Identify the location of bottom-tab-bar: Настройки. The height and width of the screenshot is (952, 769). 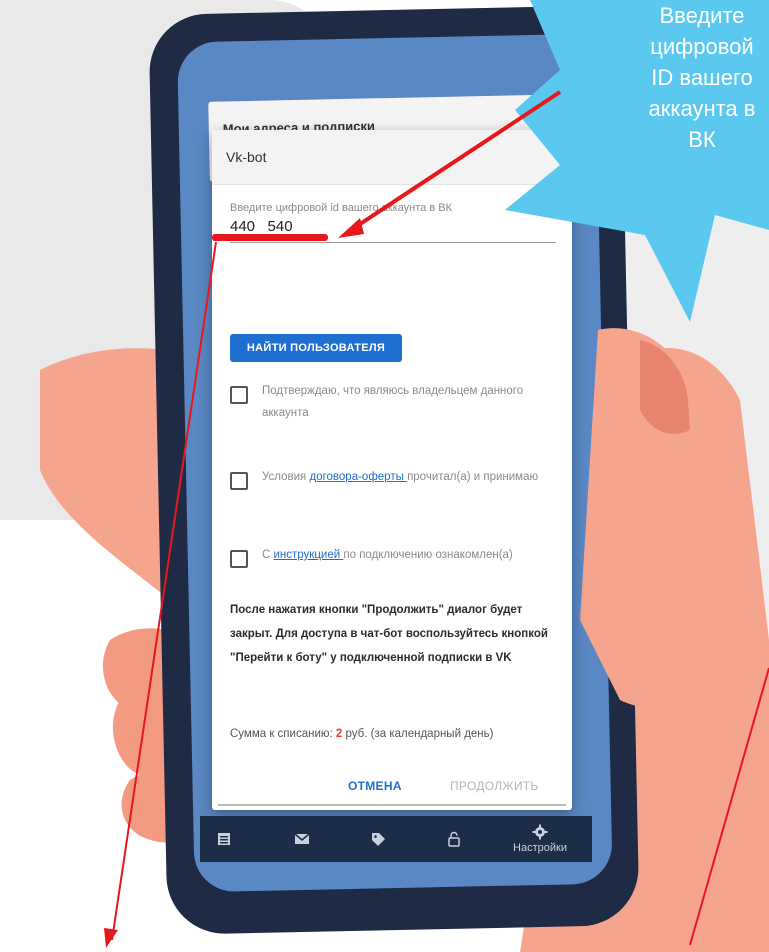
(396, 839).